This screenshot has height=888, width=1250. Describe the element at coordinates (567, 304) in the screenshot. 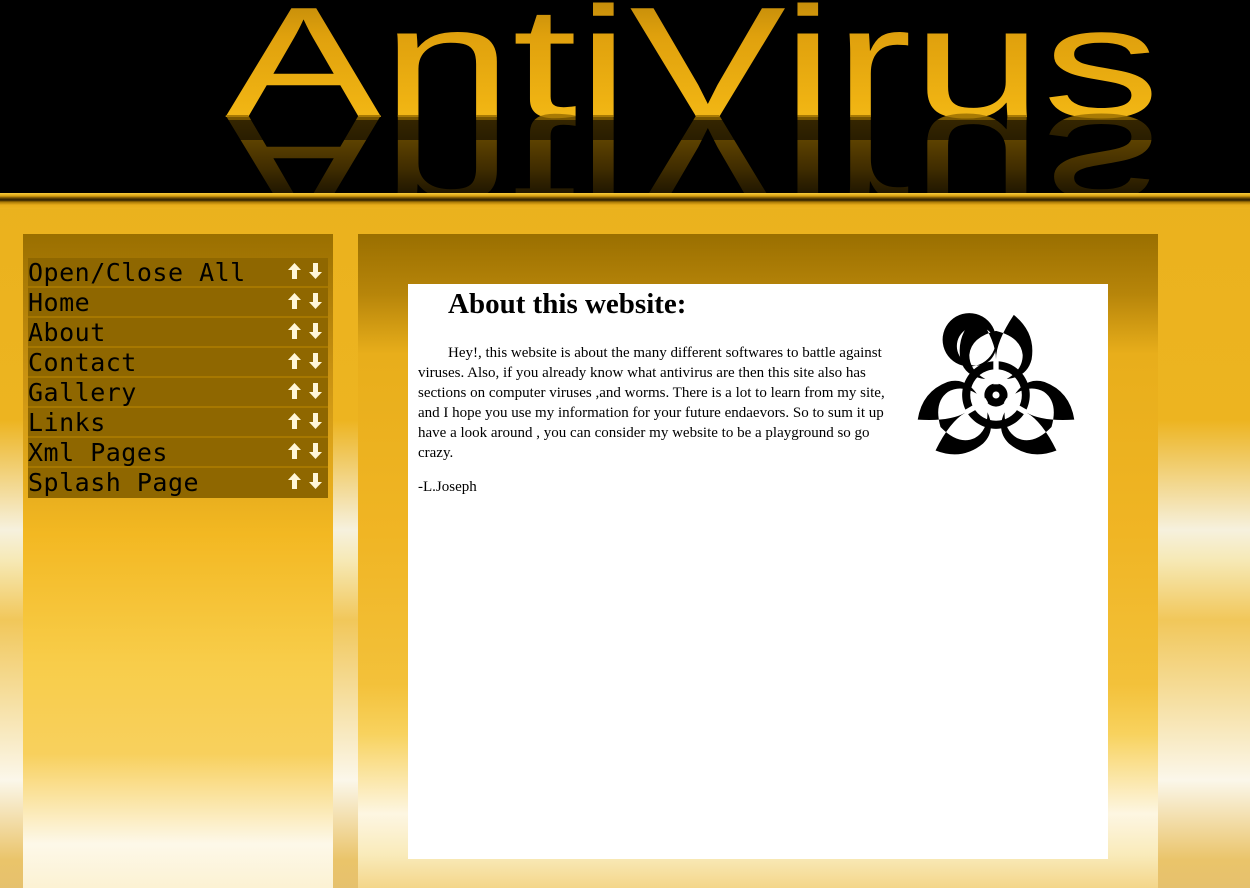

I see `page-title: About this website:` at that location.